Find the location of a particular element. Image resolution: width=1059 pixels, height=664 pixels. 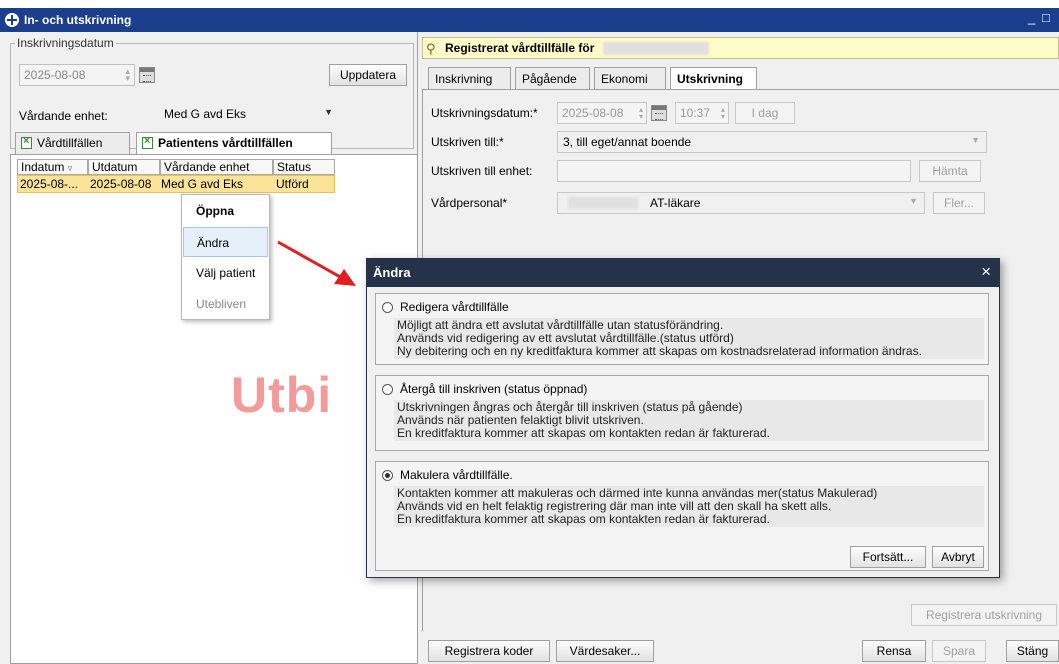

discharge-date-value: 2025-08-08 is located at coordinates (593, 113).